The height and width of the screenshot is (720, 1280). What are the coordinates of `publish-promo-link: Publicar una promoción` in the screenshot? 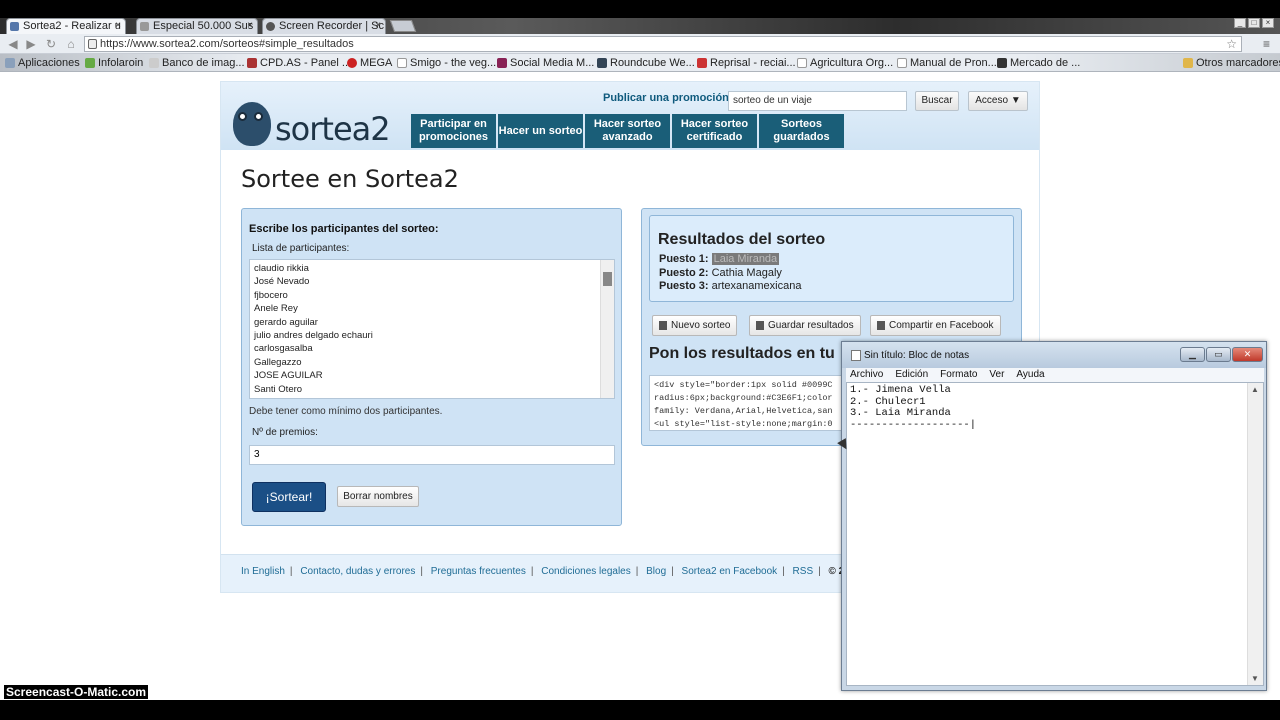 It's located at (666, 98).